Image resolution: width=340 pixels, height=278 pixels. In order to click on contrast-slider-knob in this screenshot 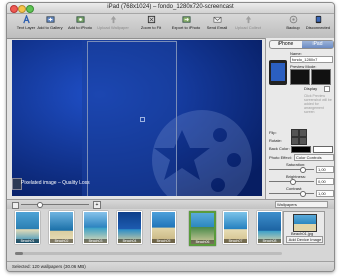, I will do `click(303, 194)`.